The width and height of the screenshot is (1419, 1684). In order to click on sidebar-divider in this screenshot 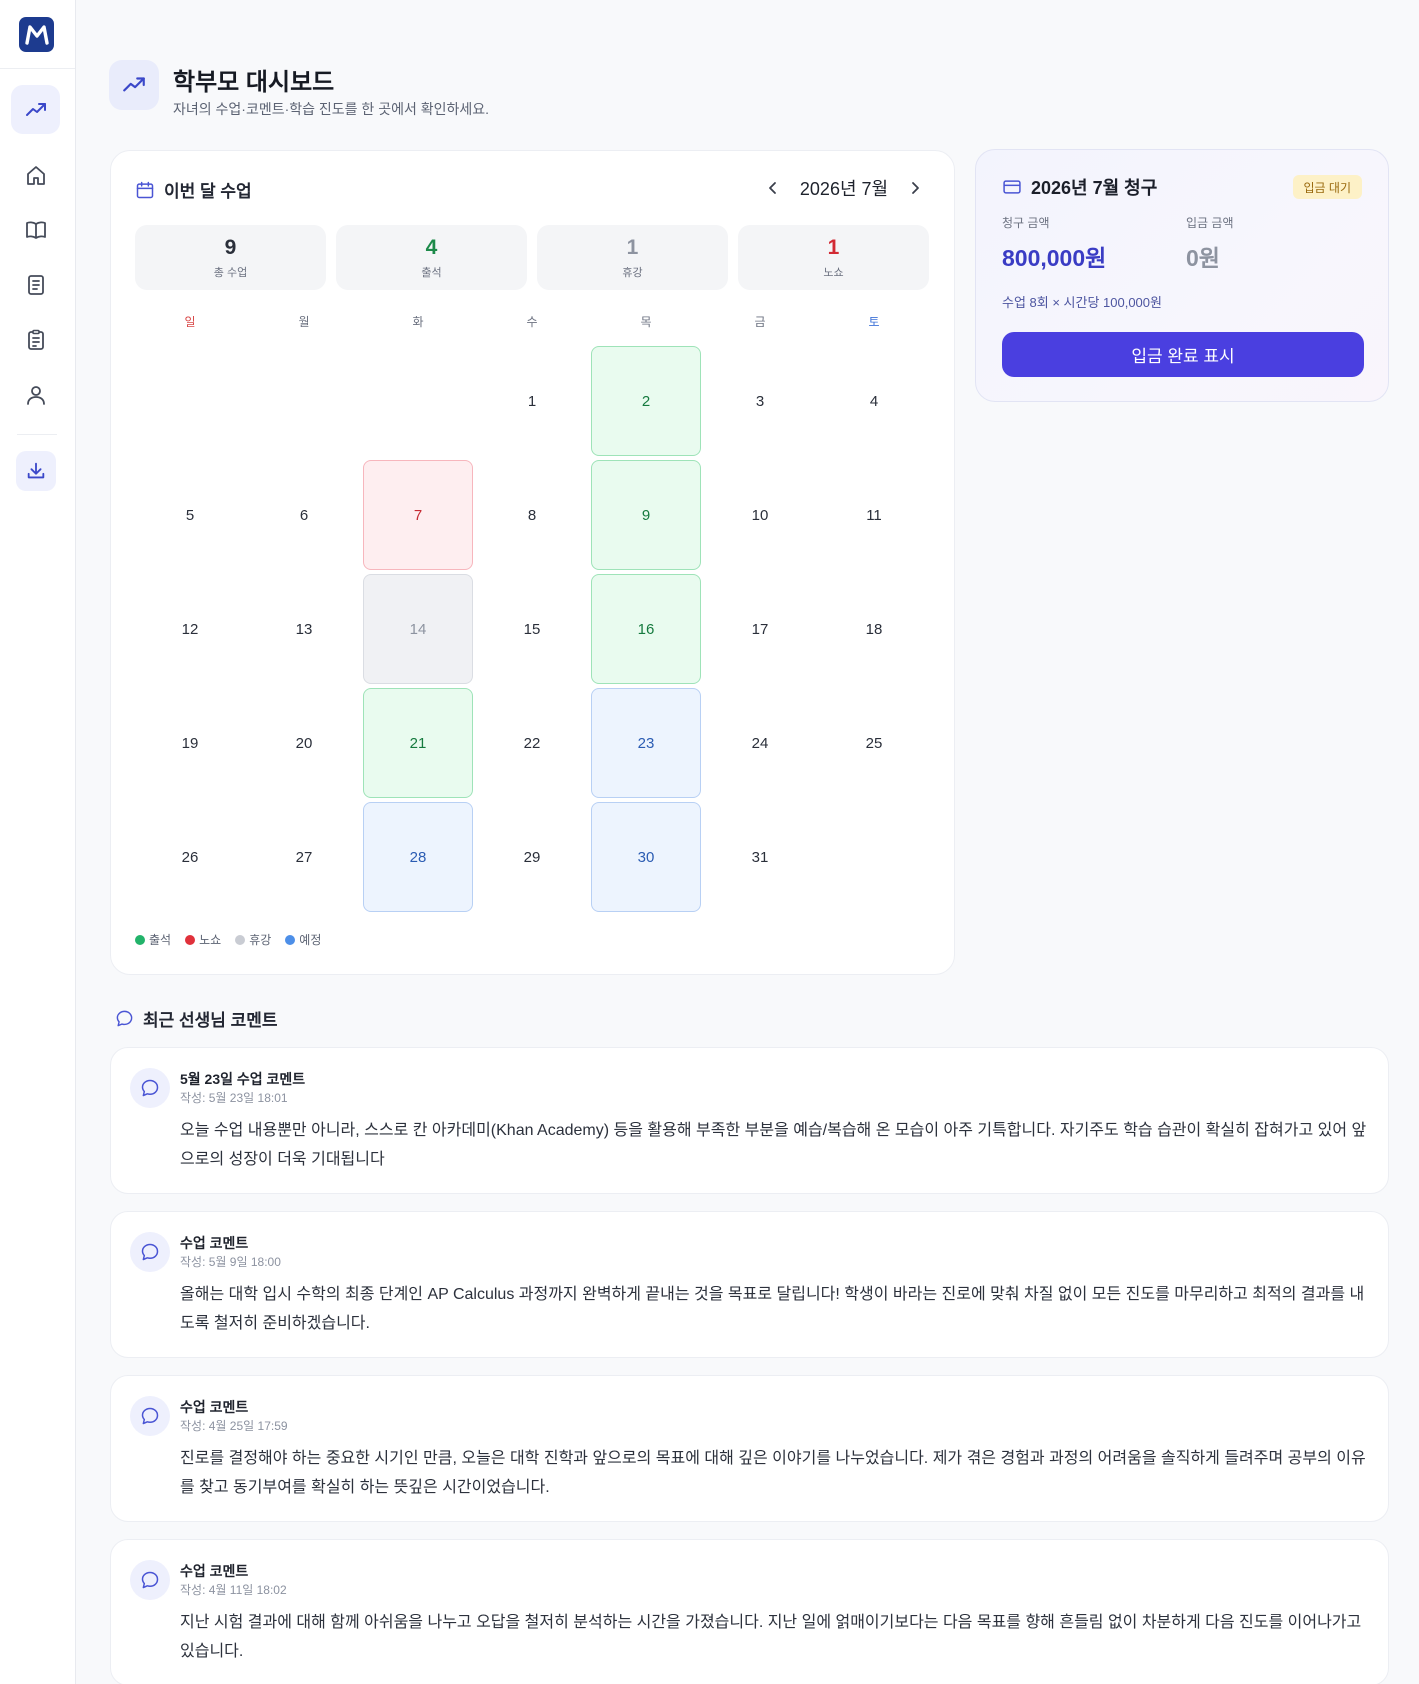, I will do `click(37, 68)`.